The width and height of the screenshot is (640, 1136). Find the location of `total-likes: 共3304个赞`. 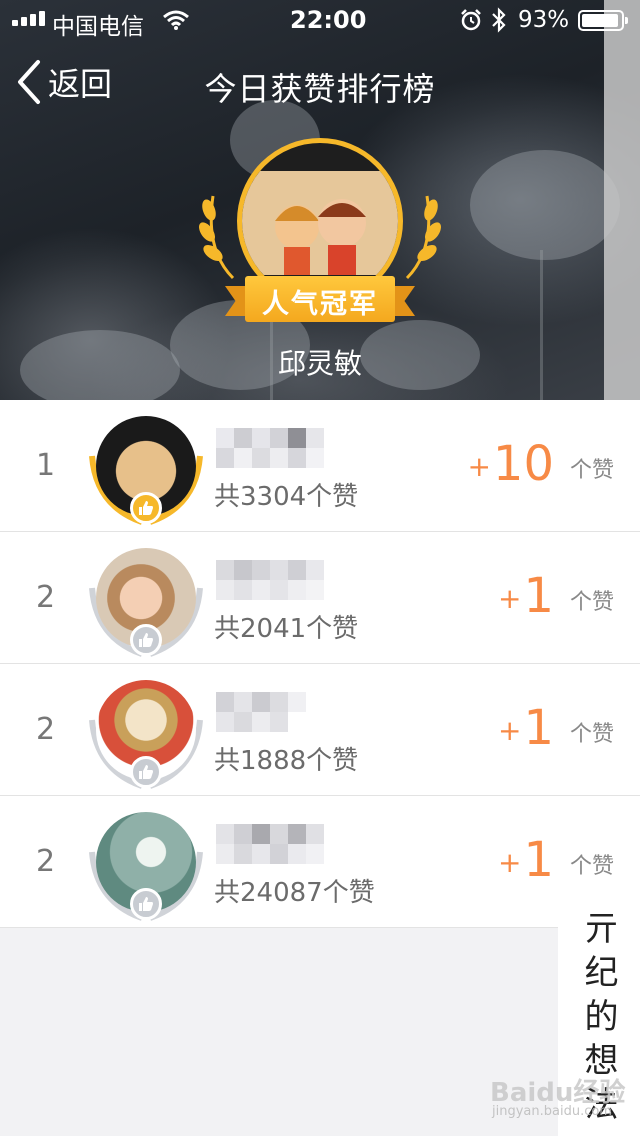

total-likes: 共3304个赞 is located at coordinates (286, 497).